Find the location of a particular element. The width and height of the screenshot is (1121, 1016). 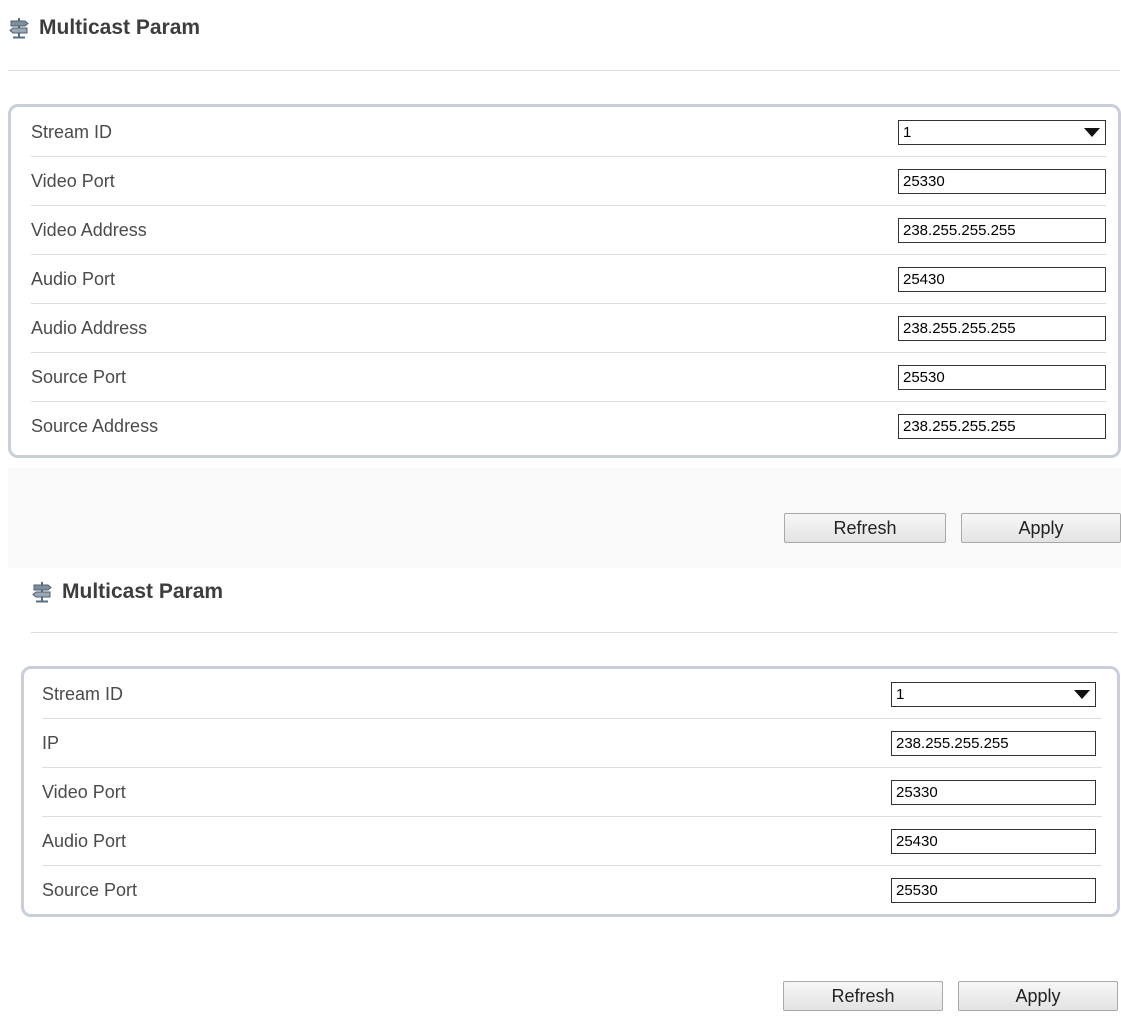

form-row-source-address: Source Address is located at coordinates (568, 426).